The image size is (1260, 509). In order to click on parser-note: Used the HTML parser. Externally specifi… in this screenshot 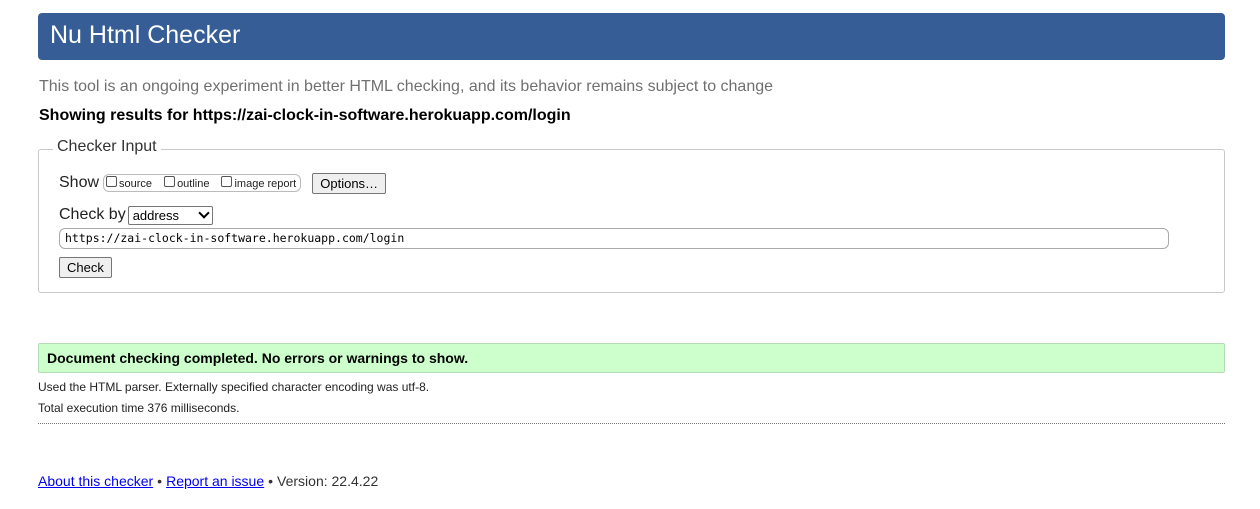, I will do `click(234, 387)`.